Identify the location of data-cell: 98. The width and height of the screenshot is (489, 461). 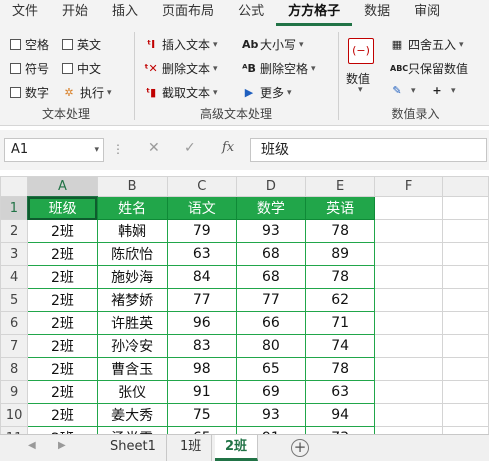
(201, 369).